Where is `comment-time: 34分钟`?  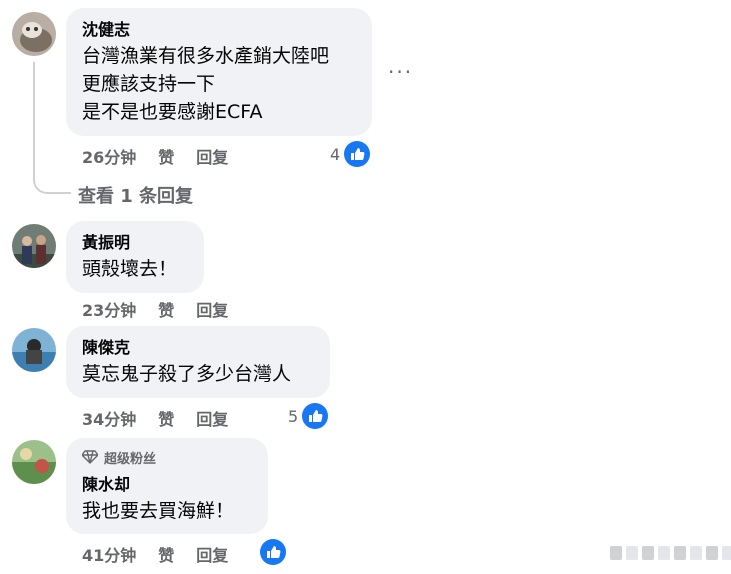
comment-time: 34分钟 is located at coordinates (109, 418).